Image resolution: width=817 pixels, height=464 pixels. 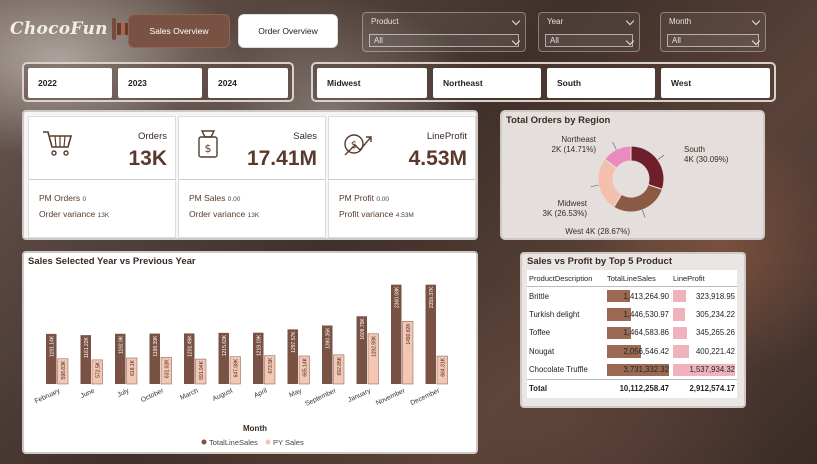 What do you see at coordinates (294, 342) in the screenshot?
I see `data-label-sales: 1297.57K` at bounding box center [294, 342].